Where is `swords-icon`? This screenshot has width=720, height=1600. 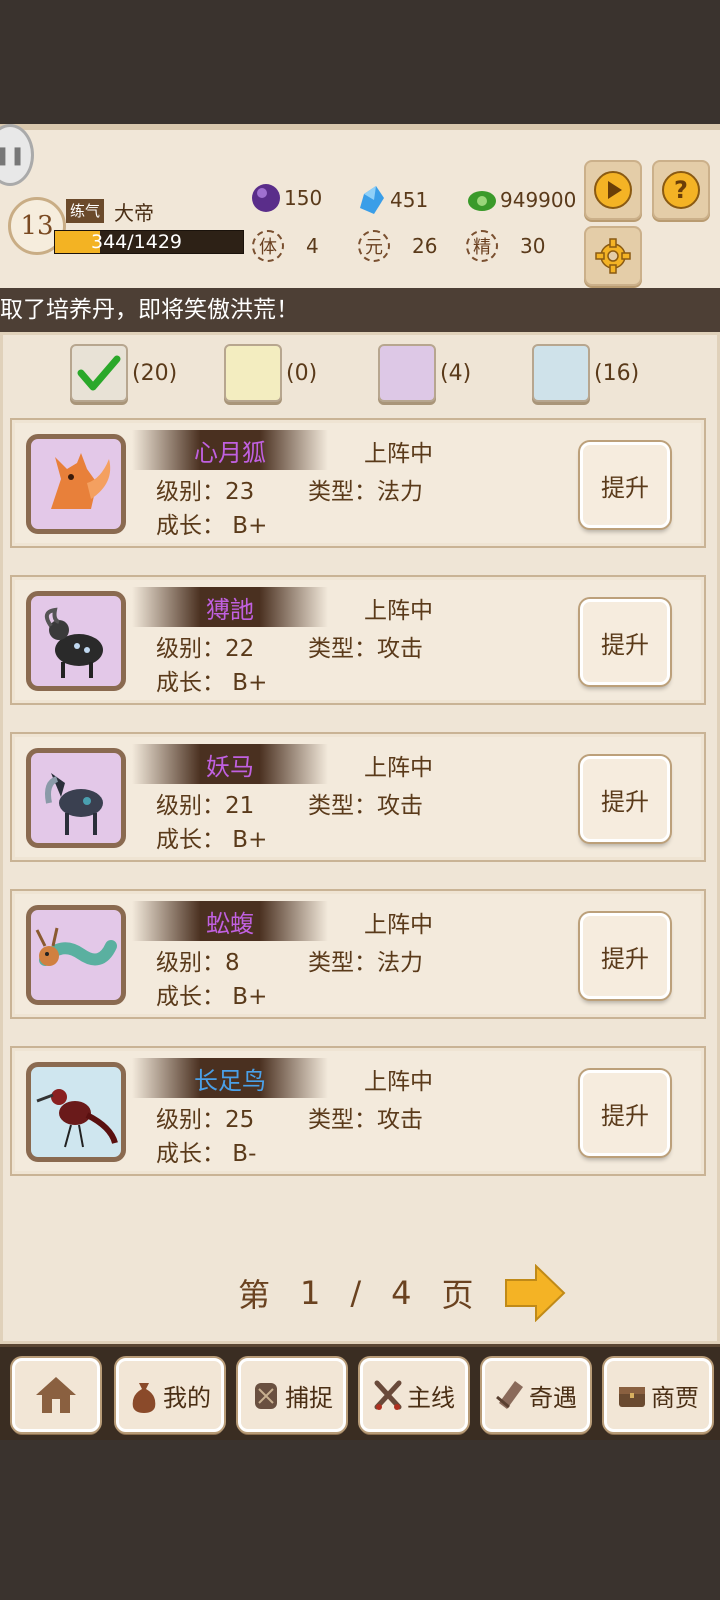 swords-icon is located at coordinates (388, 1395).